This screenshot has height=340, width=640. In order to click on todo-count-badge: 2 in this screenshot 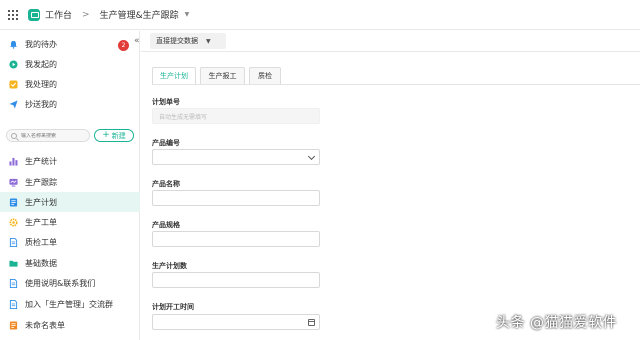, I will do `click(123, 45)`.